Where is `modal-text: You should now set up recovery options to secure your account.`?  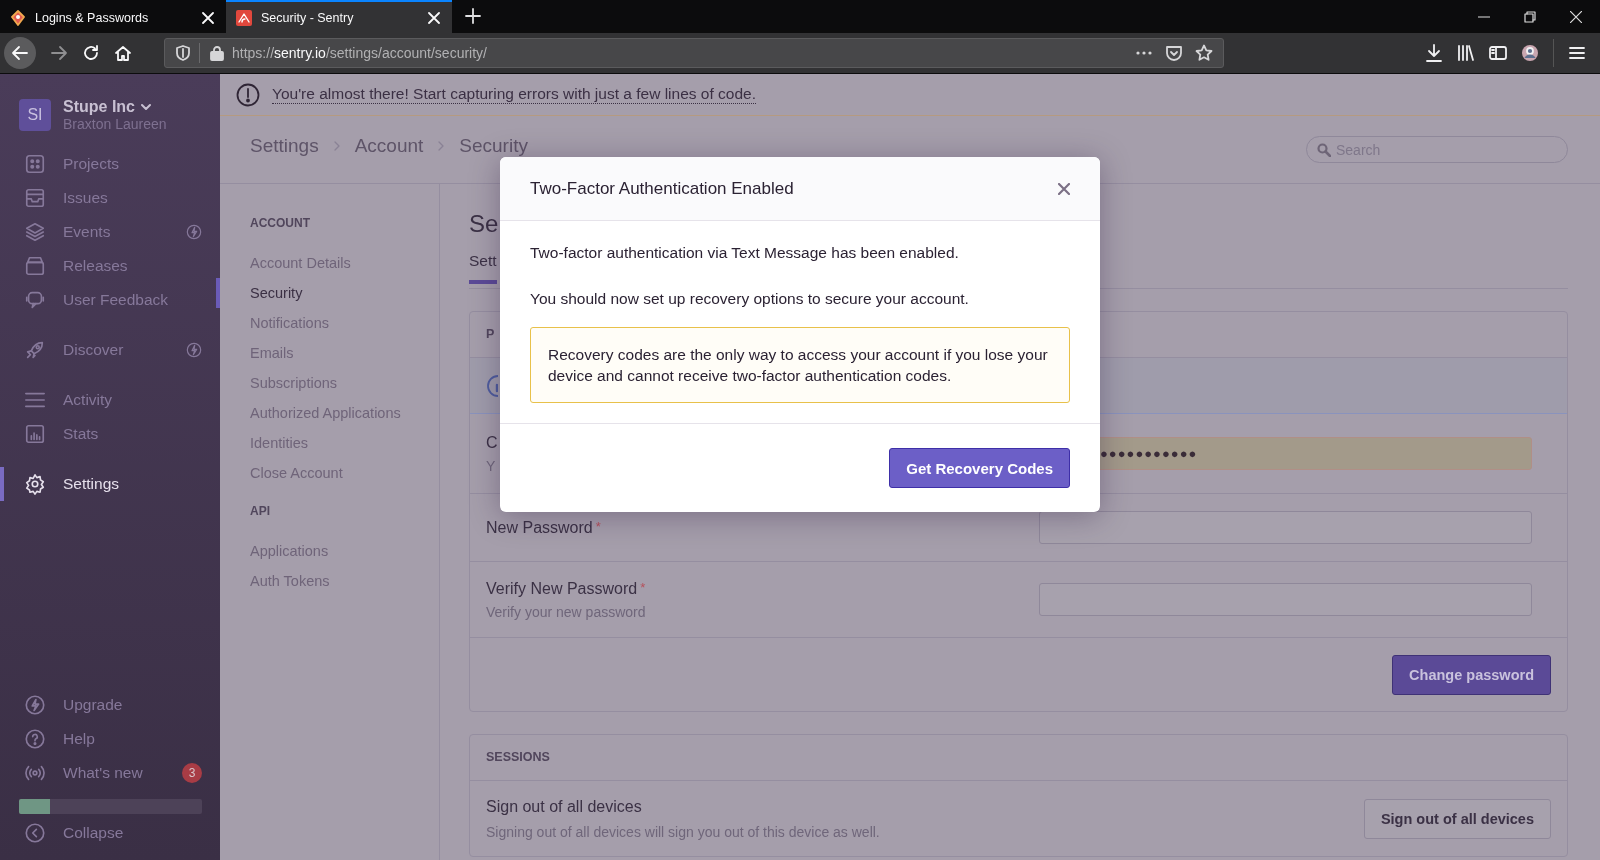 modal-text: You should now set up recovery options to secure your account. is located at coordinates (750, 299).